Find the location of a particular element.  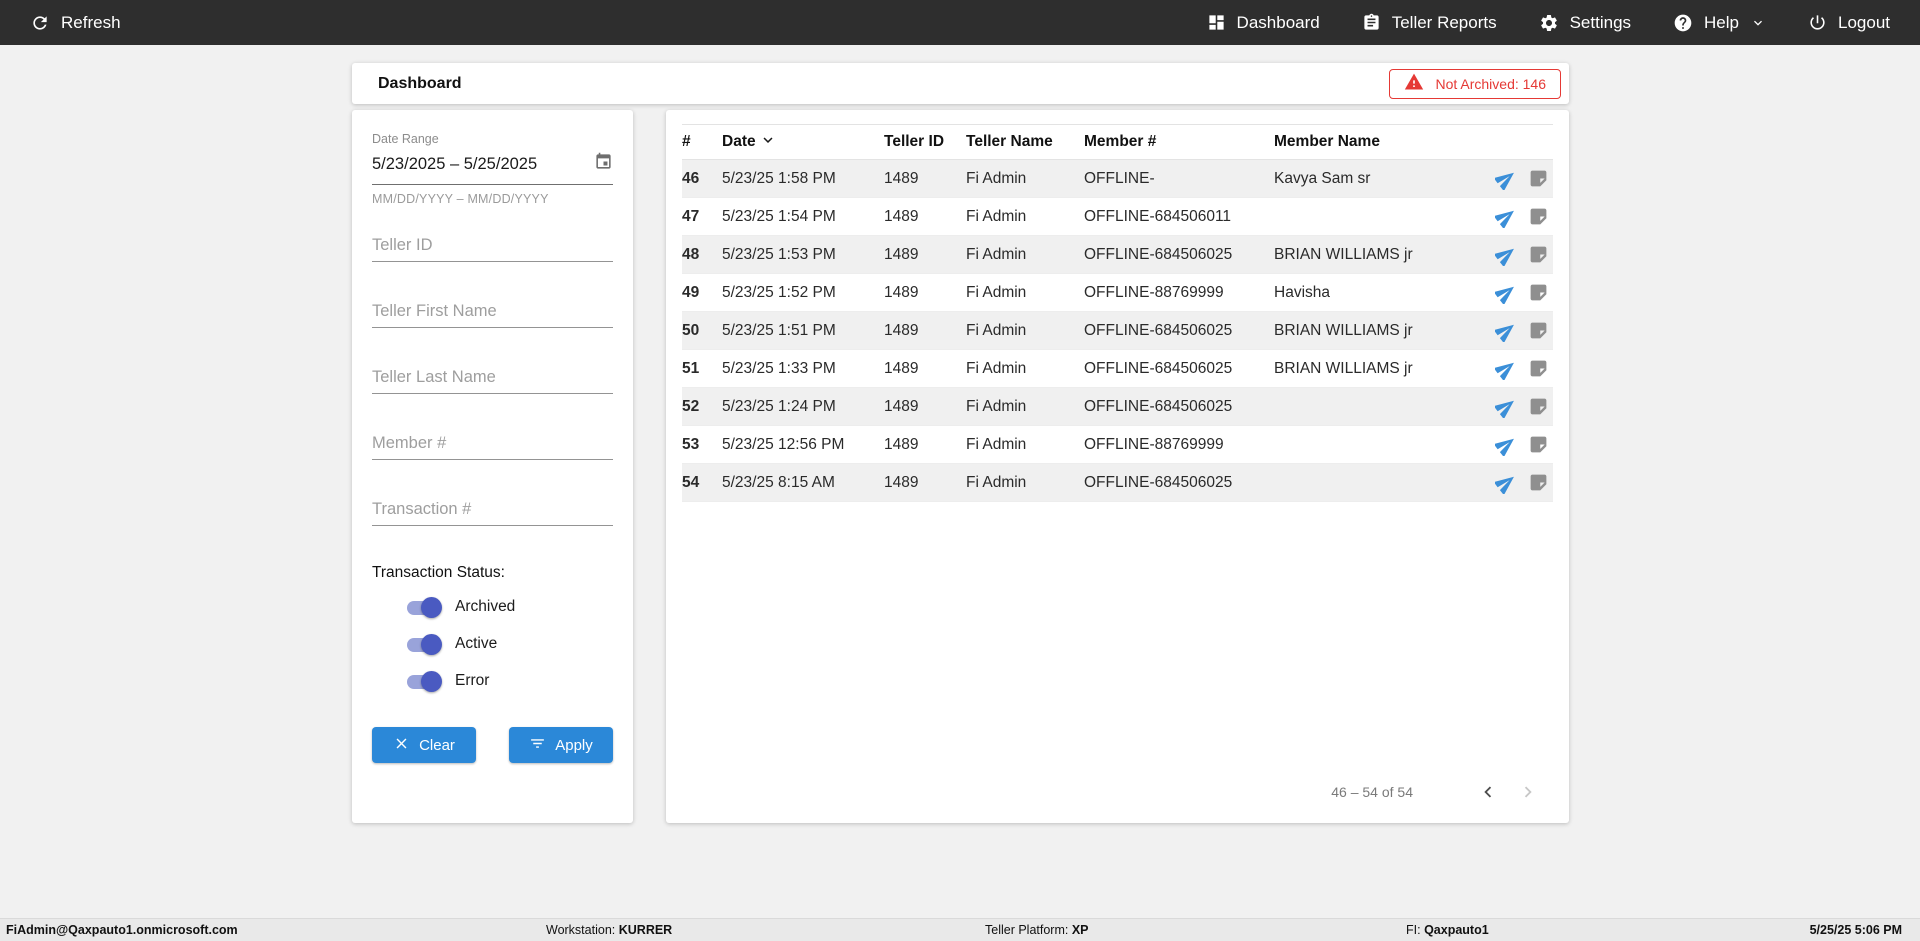

warning-icon is located at coordinates (1414, 83).